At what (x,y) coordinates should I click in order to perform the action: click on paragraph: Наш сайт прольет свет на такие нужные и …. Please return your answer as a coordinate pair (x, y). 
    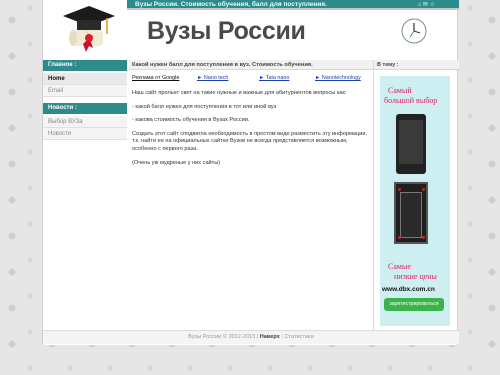
    Looking at the image, I should click on (239, 93).